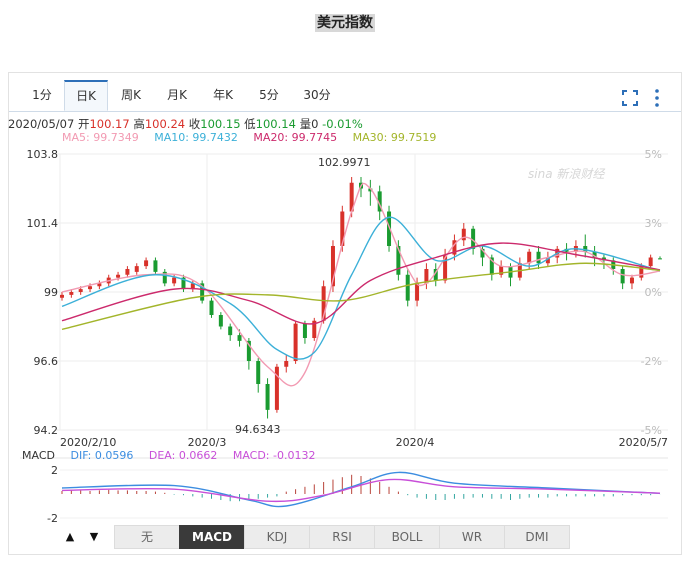 Image resolution: width=690 pixels, height=563 pixels. I want to click on indicator-tab-wr: WR, so click(472, 537).